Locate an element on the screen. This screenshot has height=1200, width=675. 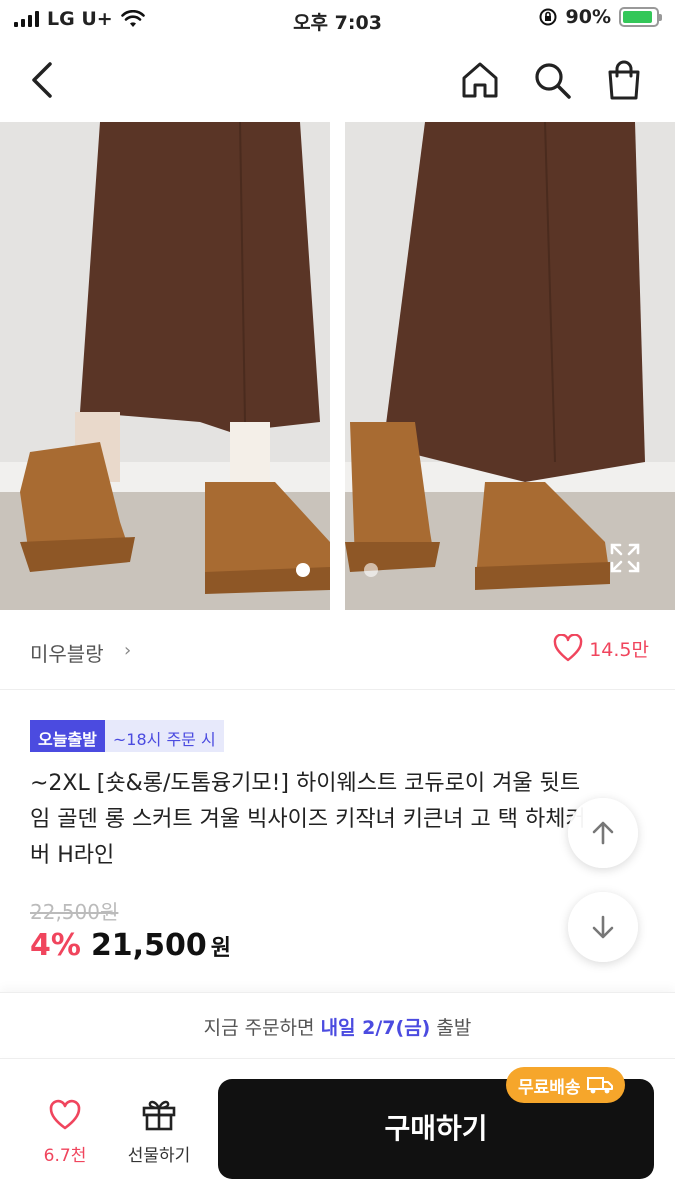
status-bar: LG U+ 오후 7:03 90% is located at coordinates (337, 20).